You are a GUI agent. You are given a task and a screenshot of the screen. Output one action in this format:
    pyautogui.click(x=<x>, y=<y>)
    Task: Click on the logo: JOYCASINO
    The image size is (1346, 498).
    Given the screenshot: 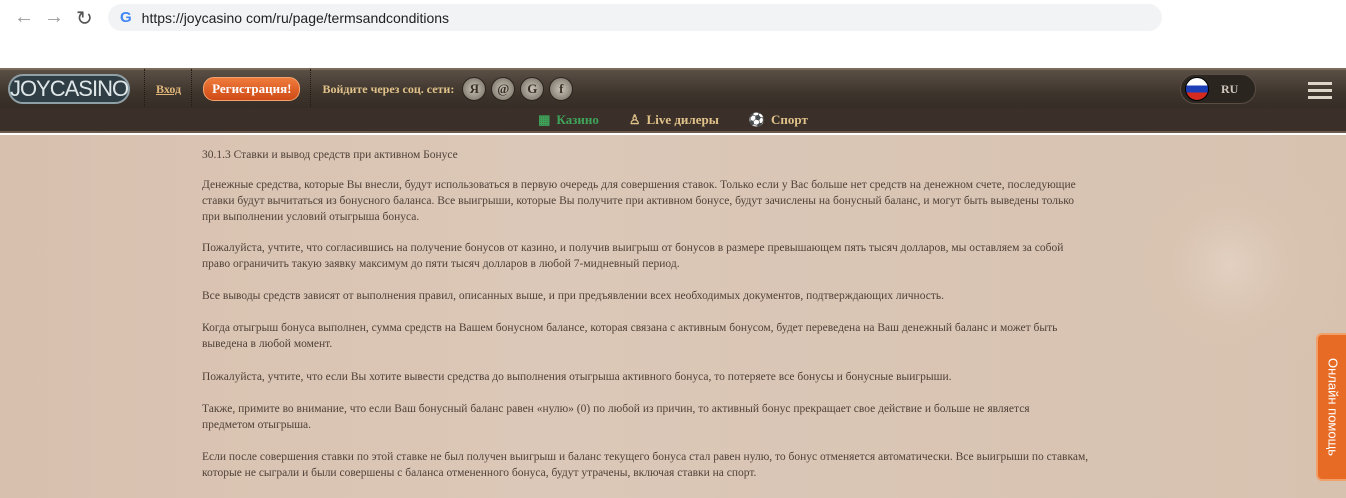 What is the action you would take?
    pyautogui.click(x=69, y=89)
    